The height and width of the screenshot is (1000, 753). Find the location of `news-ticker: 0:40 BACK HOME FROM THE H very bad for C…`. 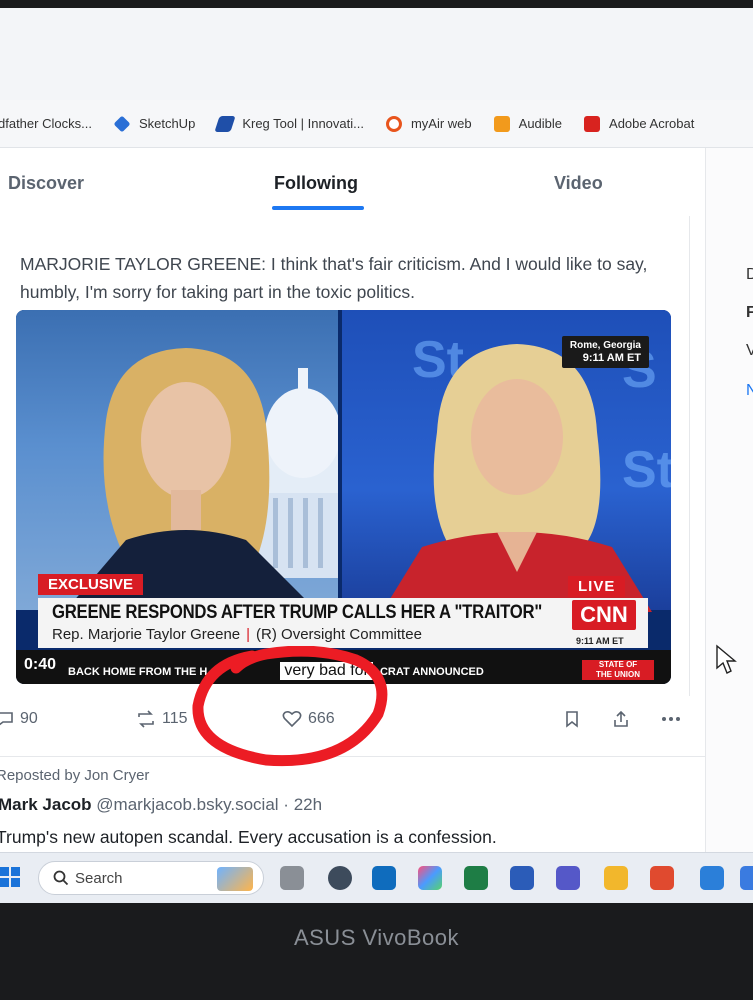

news-ticker: 0:40 BACK HOME FROM THE H very bad for C… is located at coordinates (343, 667).